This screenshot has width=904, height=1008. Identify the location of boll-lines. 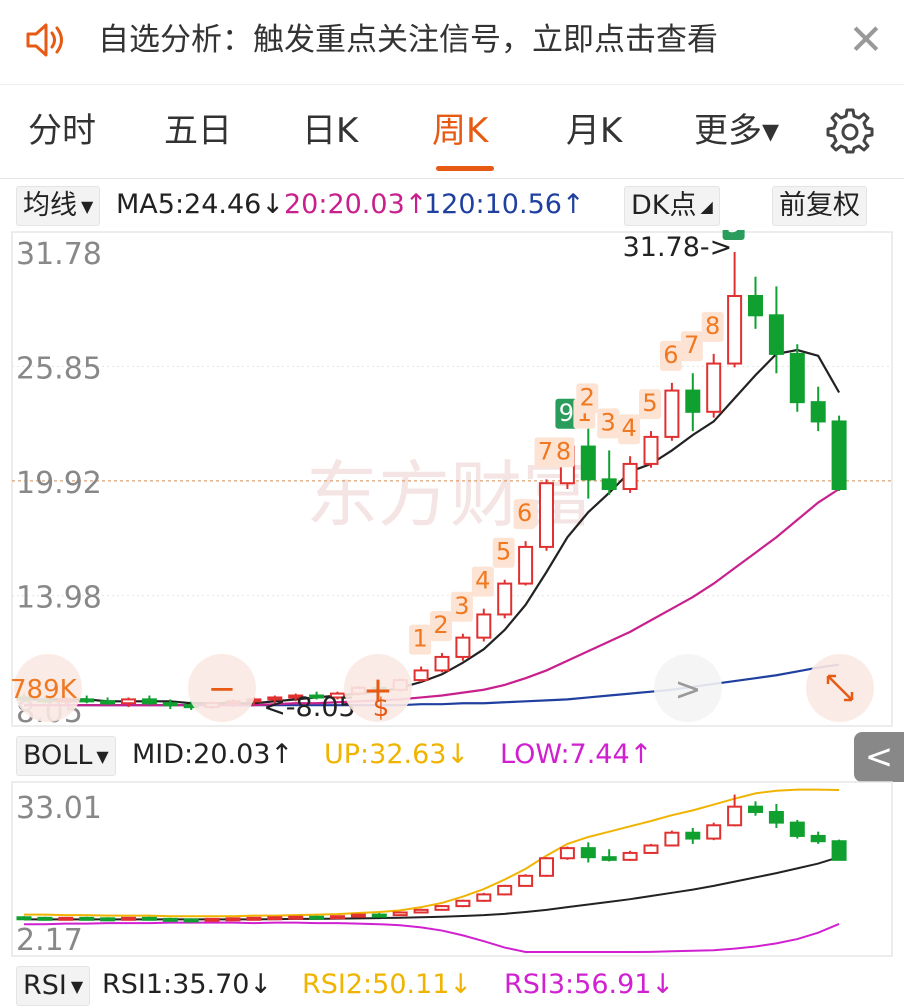
(432, 870).